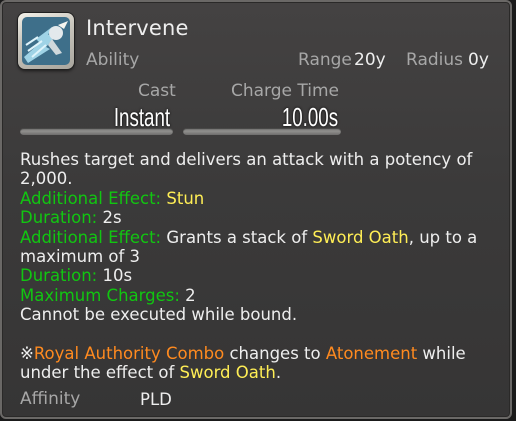 This screenshot has height=421, width=516. What do you see at coordinates (260, 217) in the screenshot?
I see `stun-duration: Duration: 2s` at bounding box center [260, 217].